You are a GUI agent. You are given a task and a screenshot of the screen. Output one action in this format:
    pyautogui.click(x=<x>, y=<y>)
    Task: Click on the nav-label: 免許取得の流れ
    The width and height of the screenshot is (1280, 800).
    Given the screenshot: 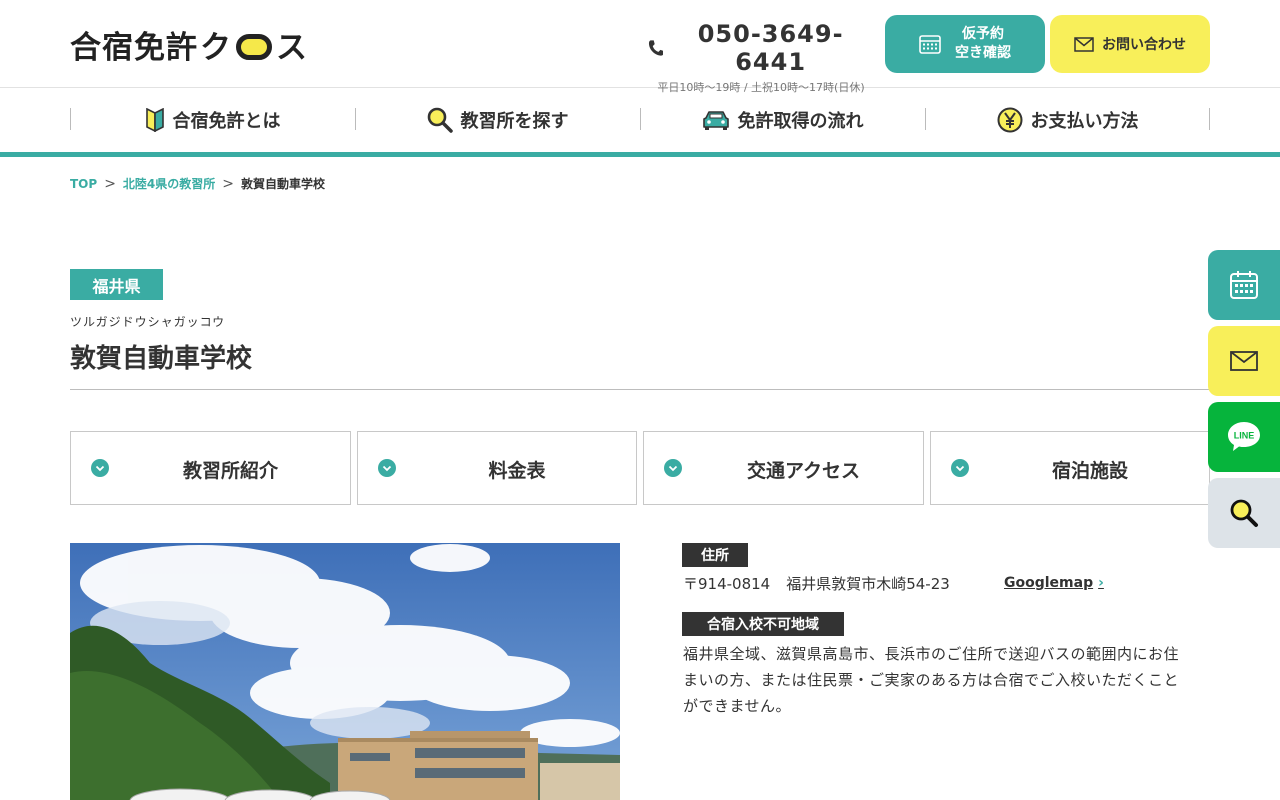 What is the action you would take?
    pyautogui.click(x=800, y=121)
    